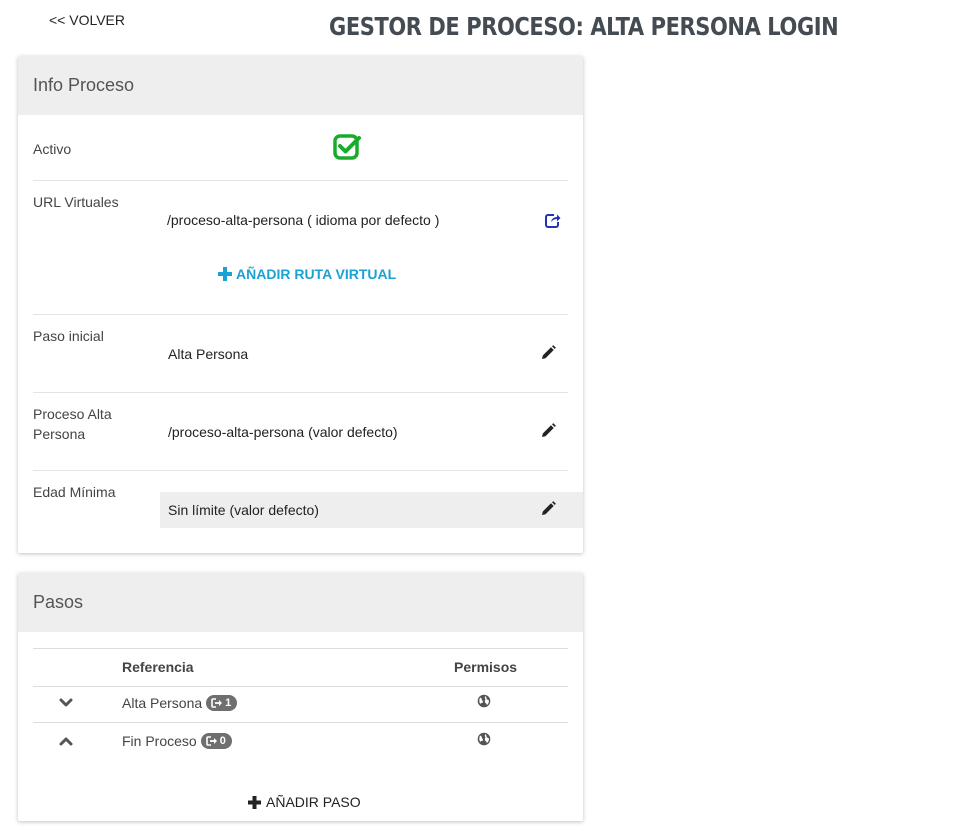  Describe the element at coordinates (313, 802) in the screenshot. I see `add-step-label: AÑADIR PASO` at that location.